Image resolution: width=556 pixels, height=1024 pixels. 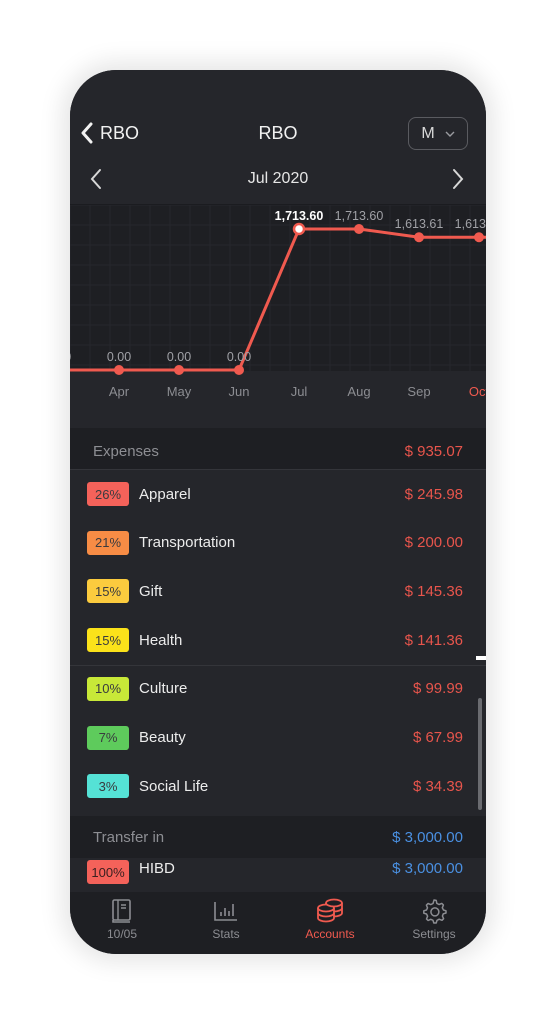 I want to click on tab-label: Stats, so click(x=226, y=934).